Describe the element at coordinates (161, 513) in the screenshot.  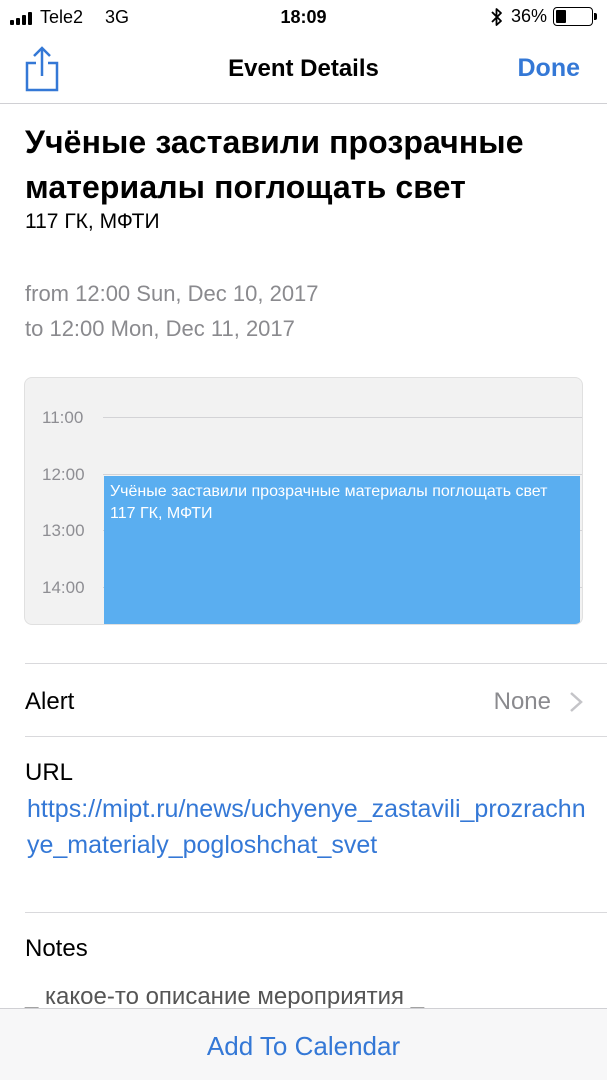
I see `event-block-location: 117 ГК, МФТИ` at that location.